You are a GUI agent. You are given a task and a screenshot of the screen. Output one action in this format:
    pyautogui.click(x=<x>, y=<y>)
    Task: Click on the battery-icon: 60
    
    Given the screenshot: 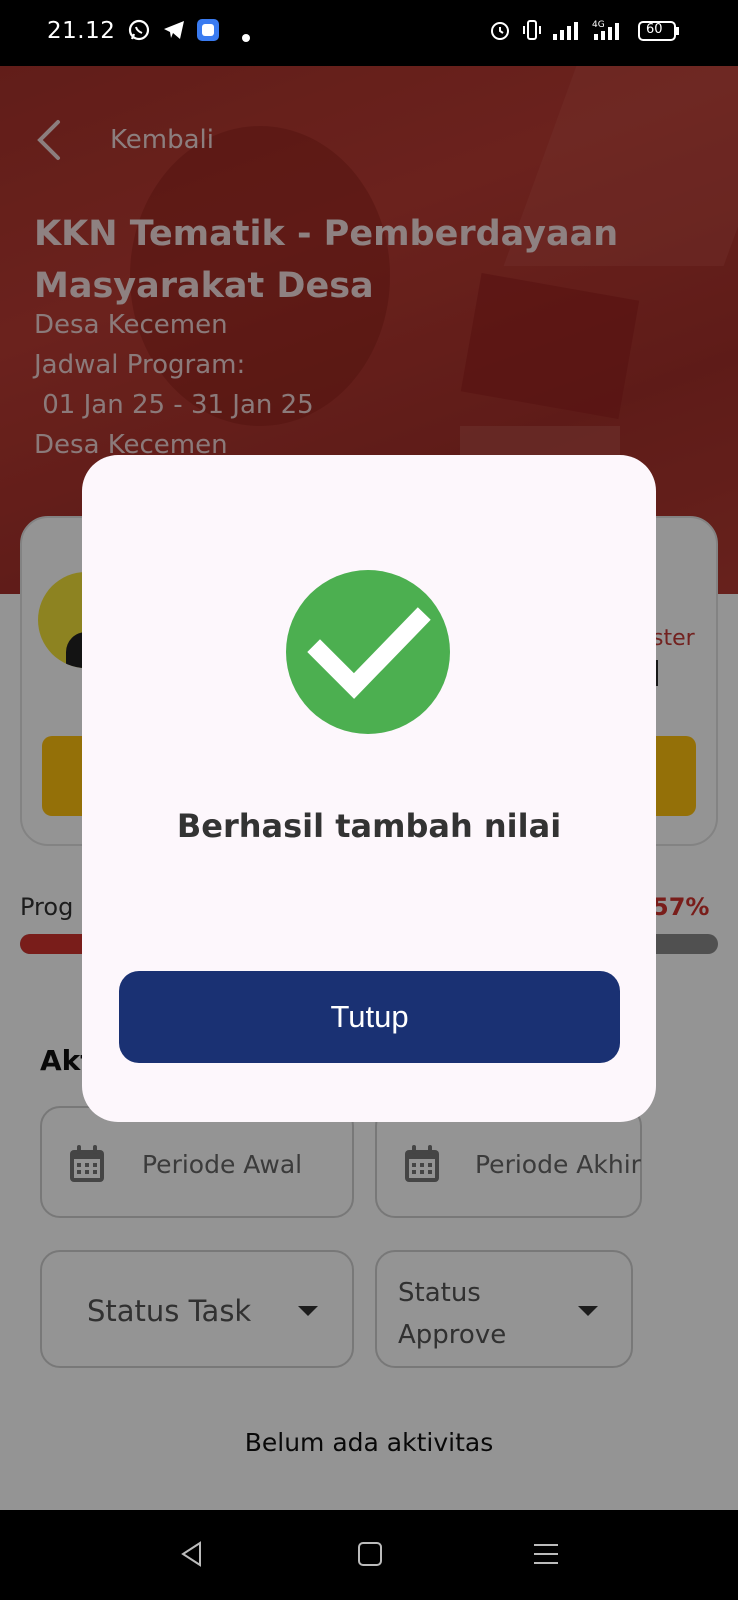 What is the action you would take?
    pyautogui.click(x=659, y=33)
    